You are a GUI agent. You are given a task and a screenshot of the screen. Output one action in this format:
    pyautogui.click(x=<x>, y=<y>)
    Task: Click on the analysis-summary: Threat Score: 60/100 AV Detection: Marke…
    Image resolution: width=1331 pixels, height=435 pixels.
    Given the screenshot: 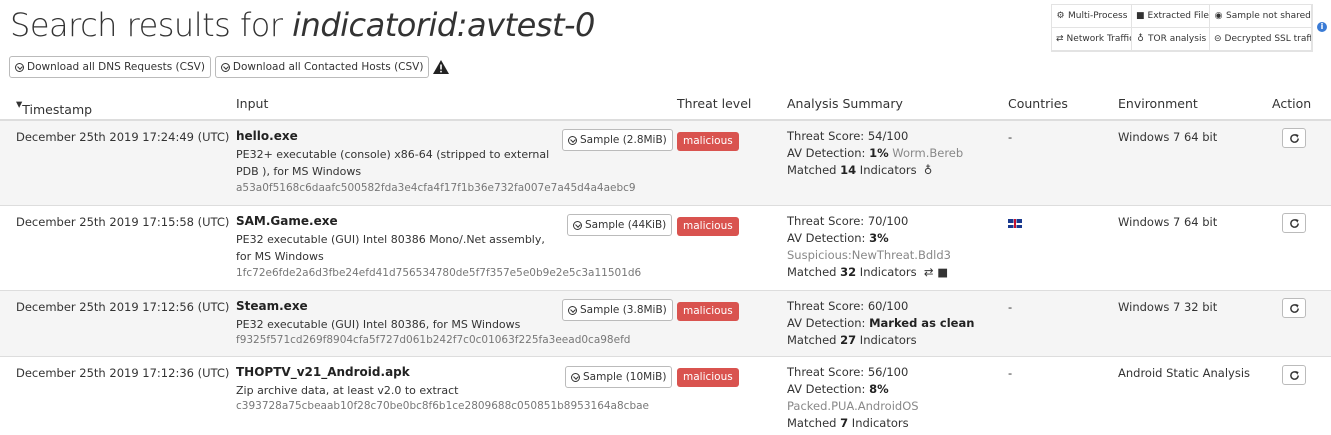 What is the action you would take?
    pyautogui.click(x=880, y=323)
    